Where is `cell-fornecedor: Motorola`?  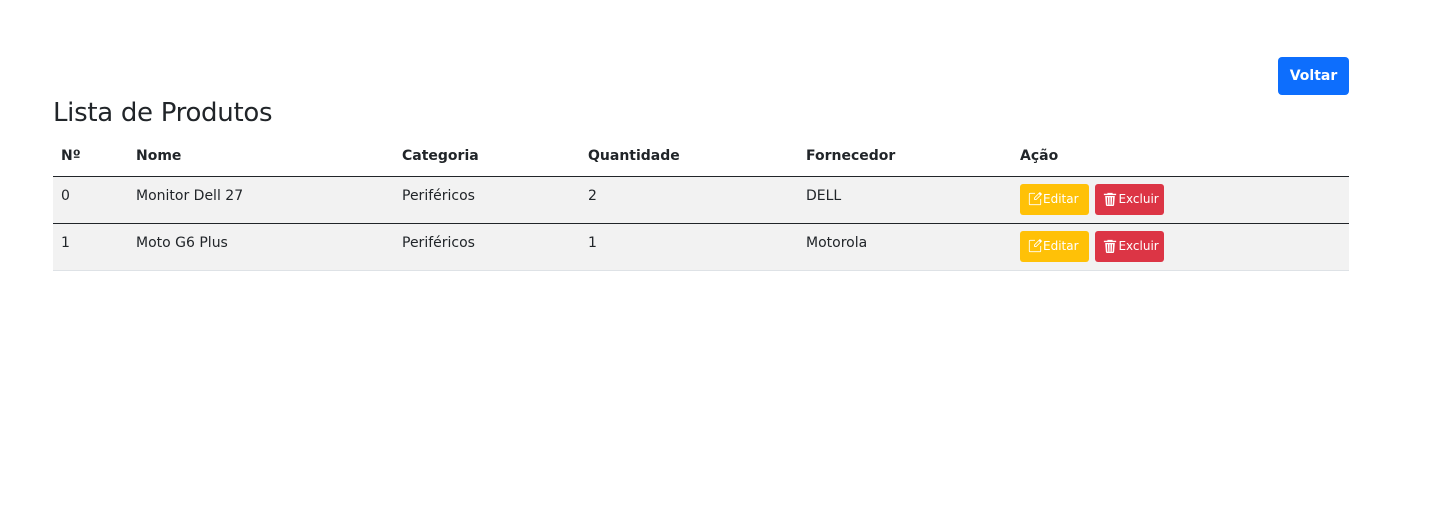
cell-fornecedor: Motorola is located at coordinates (905, 247).